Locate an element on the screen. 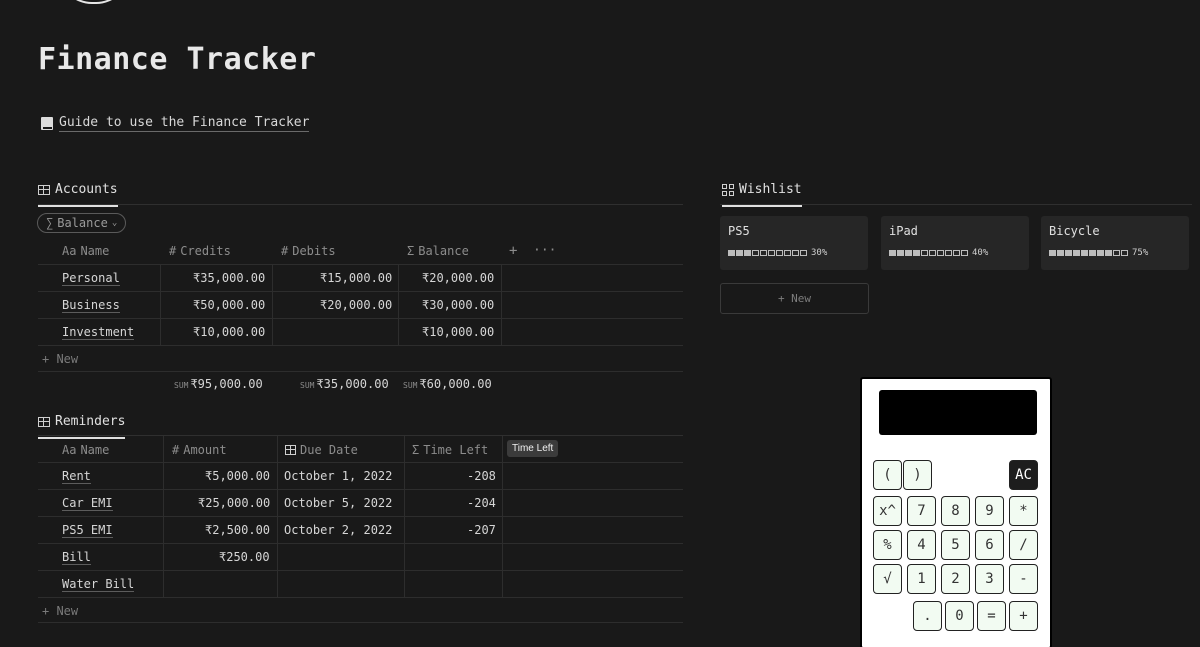  accounts-new-button: + New is located at coordinates (60, 359).